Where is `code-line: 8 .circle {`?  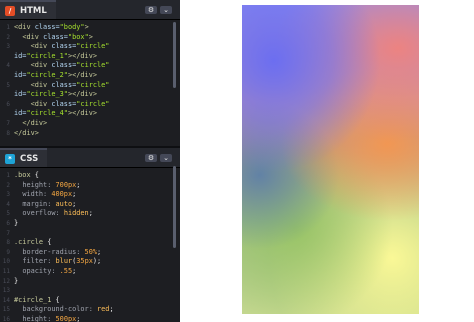 code-line: 8 .circle { is located at coordinates (90, 243).